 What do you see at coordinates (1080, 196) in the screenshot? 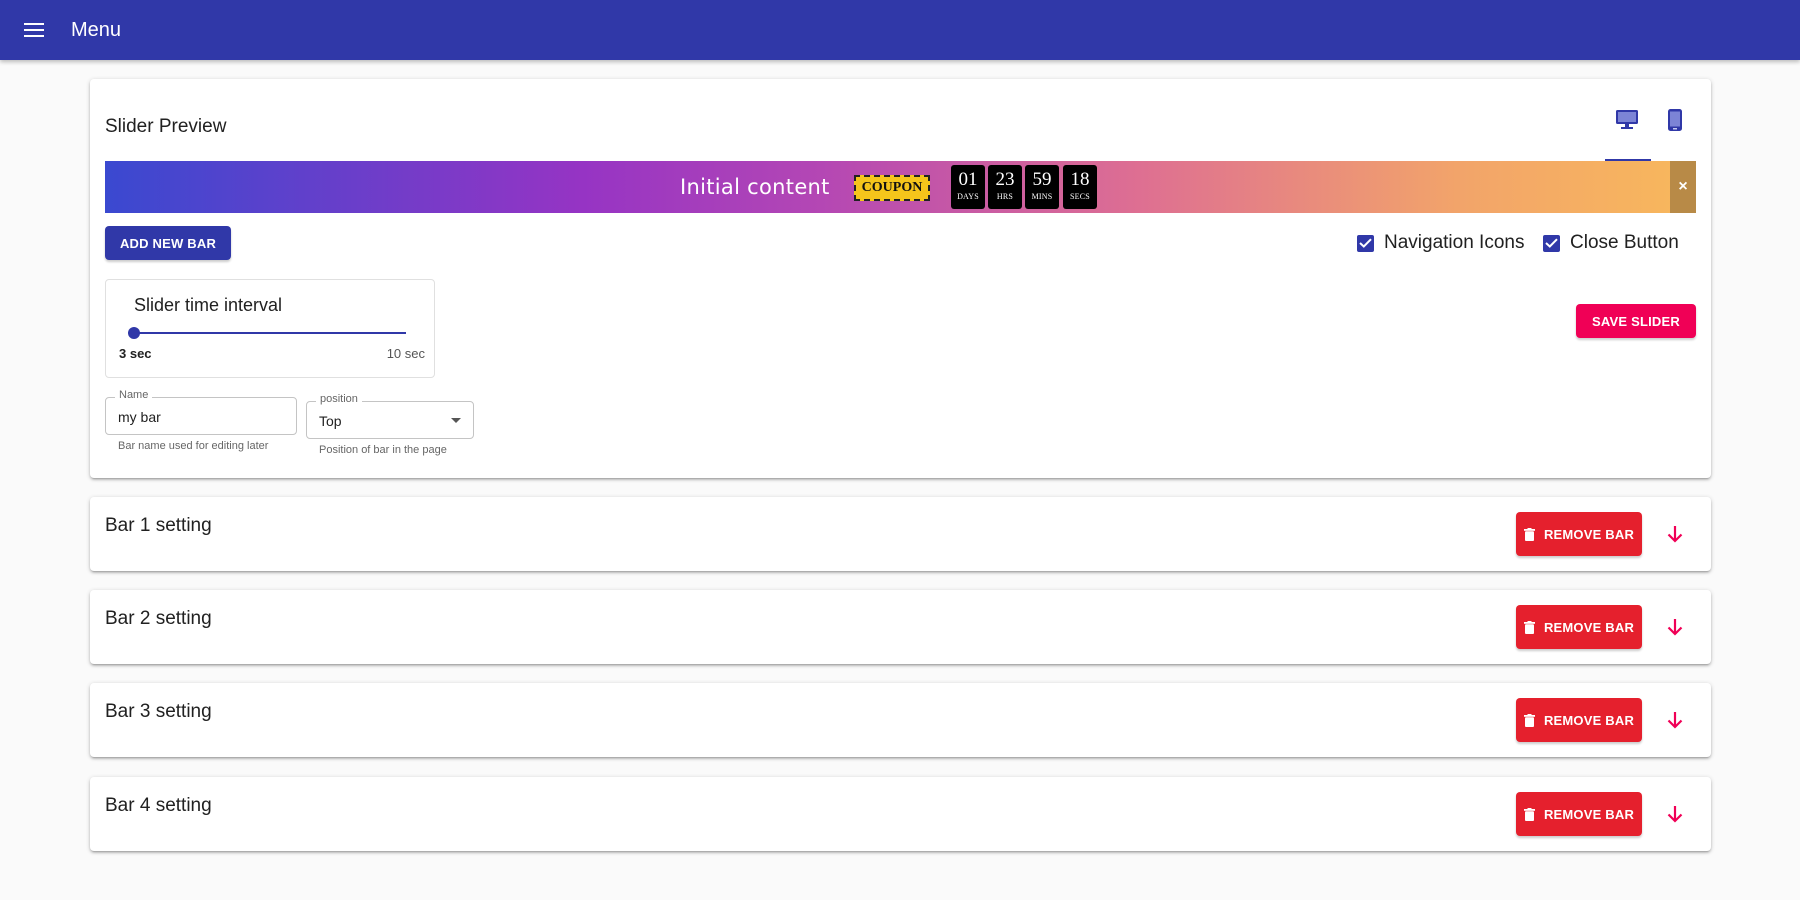
I see `countdown-unit: SECS` at bounding box center [1080, 196].